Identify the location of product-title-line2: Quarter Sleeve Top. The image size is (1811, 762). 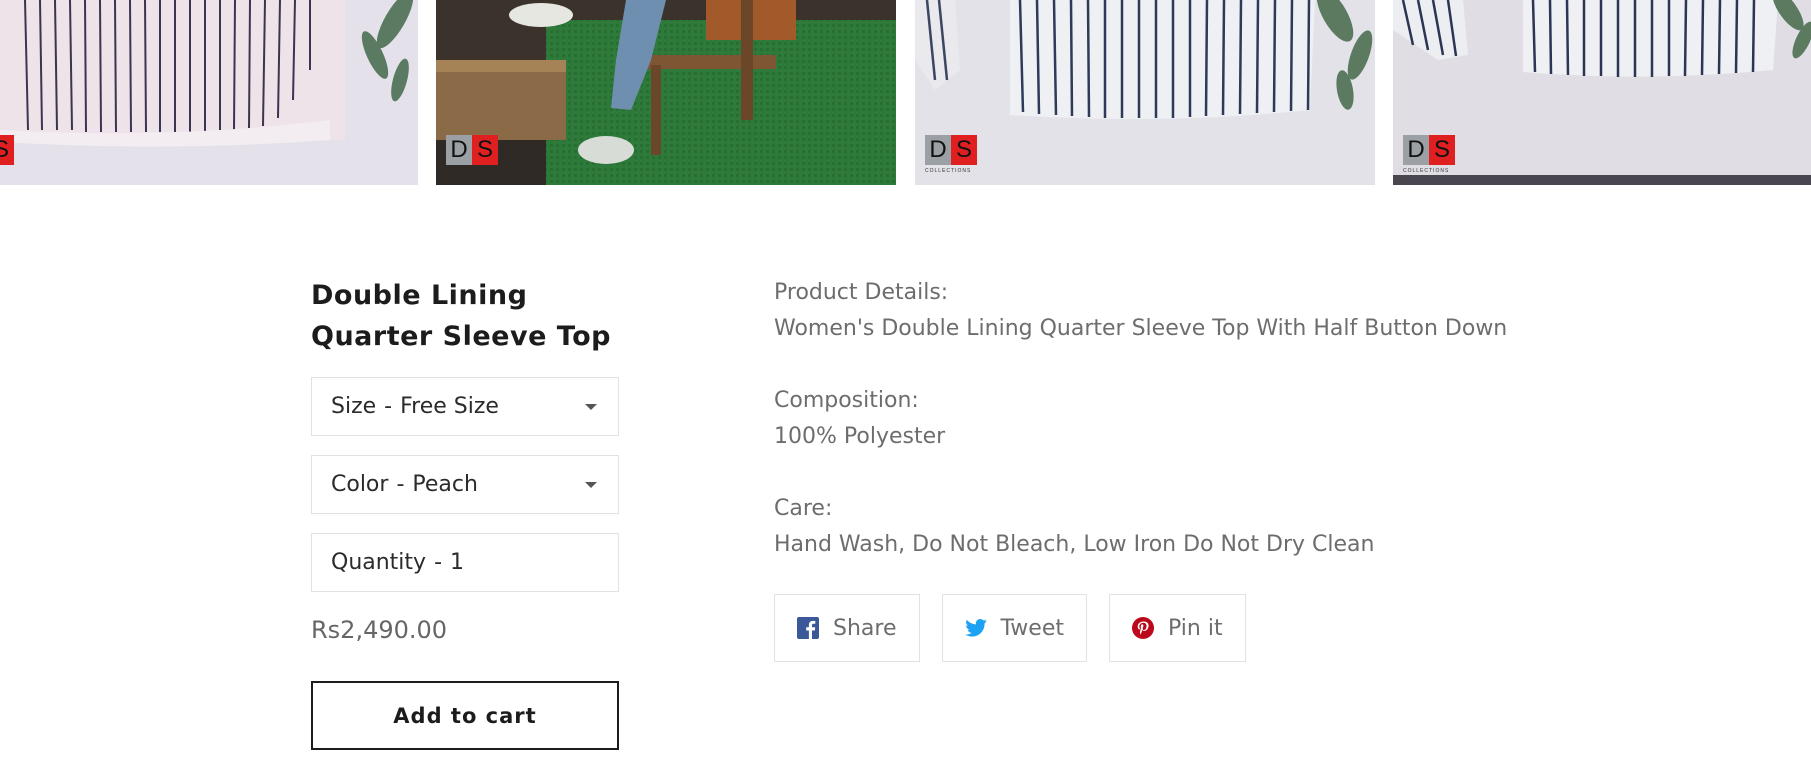
(461, 336).